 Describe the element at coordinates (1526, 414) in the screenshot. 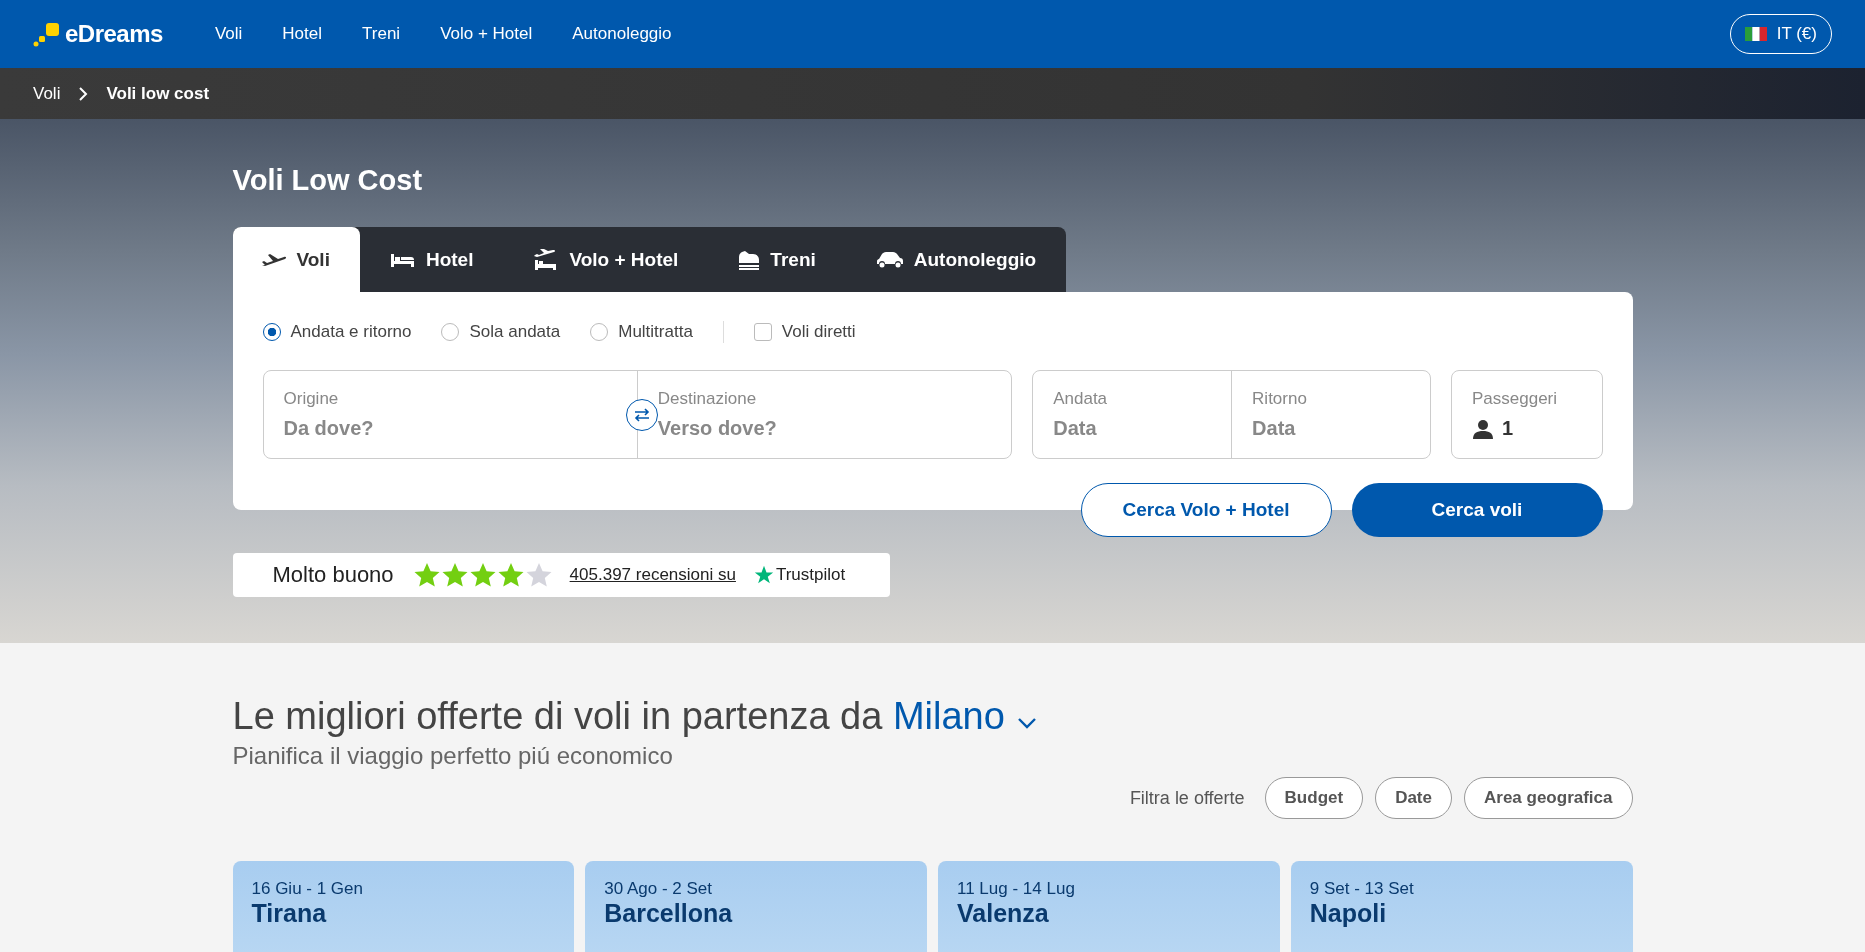

I see `passengers-field: Passeggeri 1` at that location.